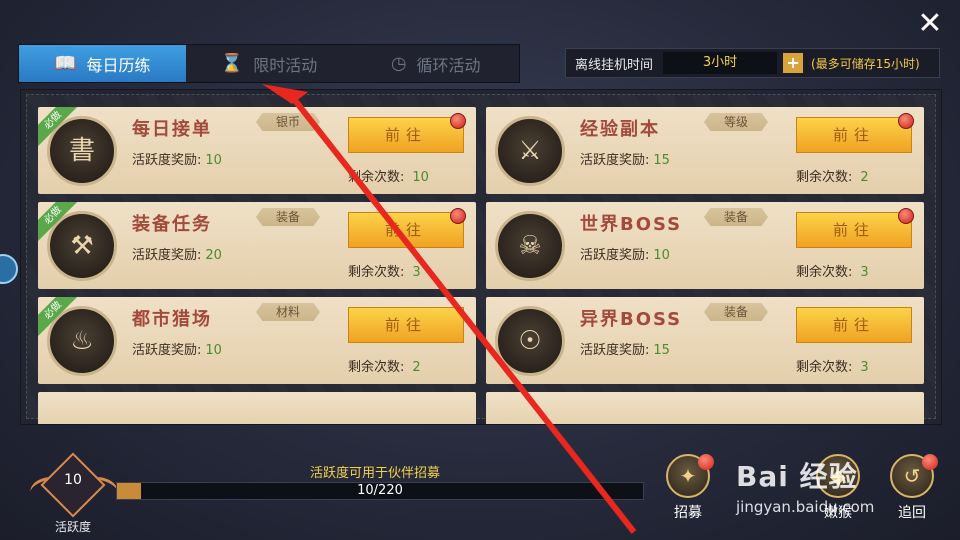 The width and height of the screenshot is (960, 540). What do you see at coordinates (257, 150) in the screenshot?
I see `activity-card-daily-order: 書 必做 每日接单 银币 活跃度奖励: 10 前往 剩余次数: 10` at bounding box center [257, 150].